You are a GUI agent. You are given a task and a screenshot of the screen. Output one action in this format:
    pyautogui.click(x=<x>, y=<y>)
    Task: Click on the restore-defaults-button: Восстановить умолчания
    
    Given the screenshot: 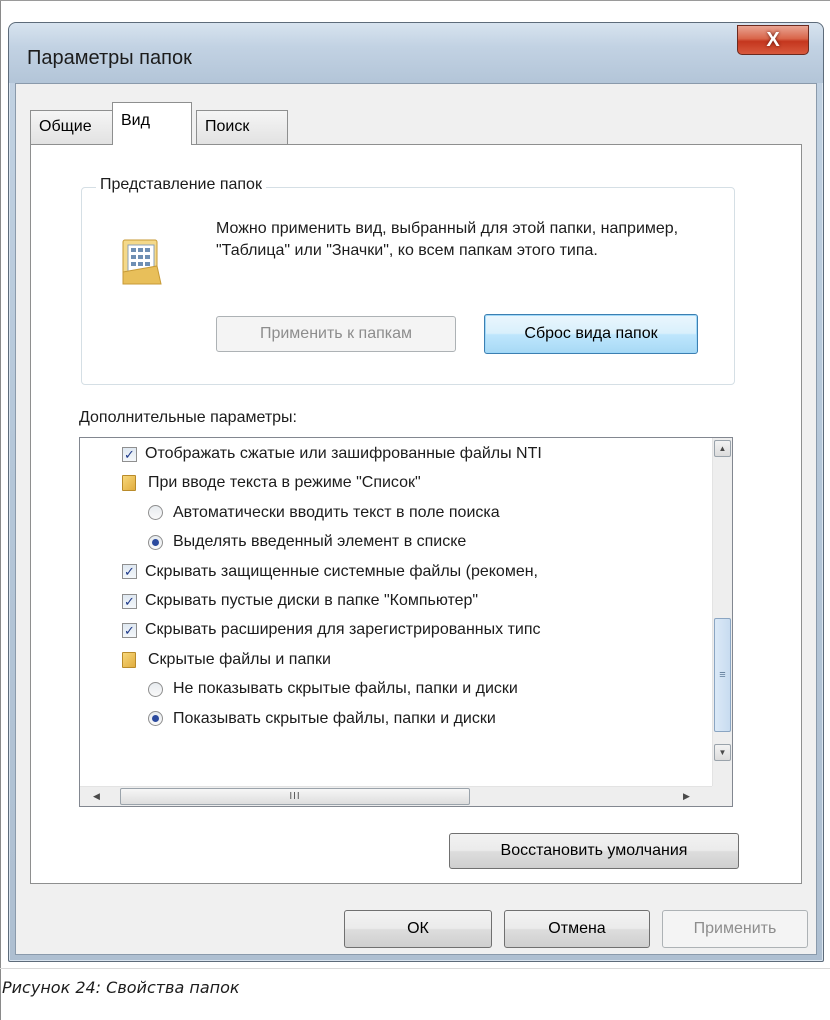 What is the action you would take?
    pyautogui.click(x=594, y=851)
    